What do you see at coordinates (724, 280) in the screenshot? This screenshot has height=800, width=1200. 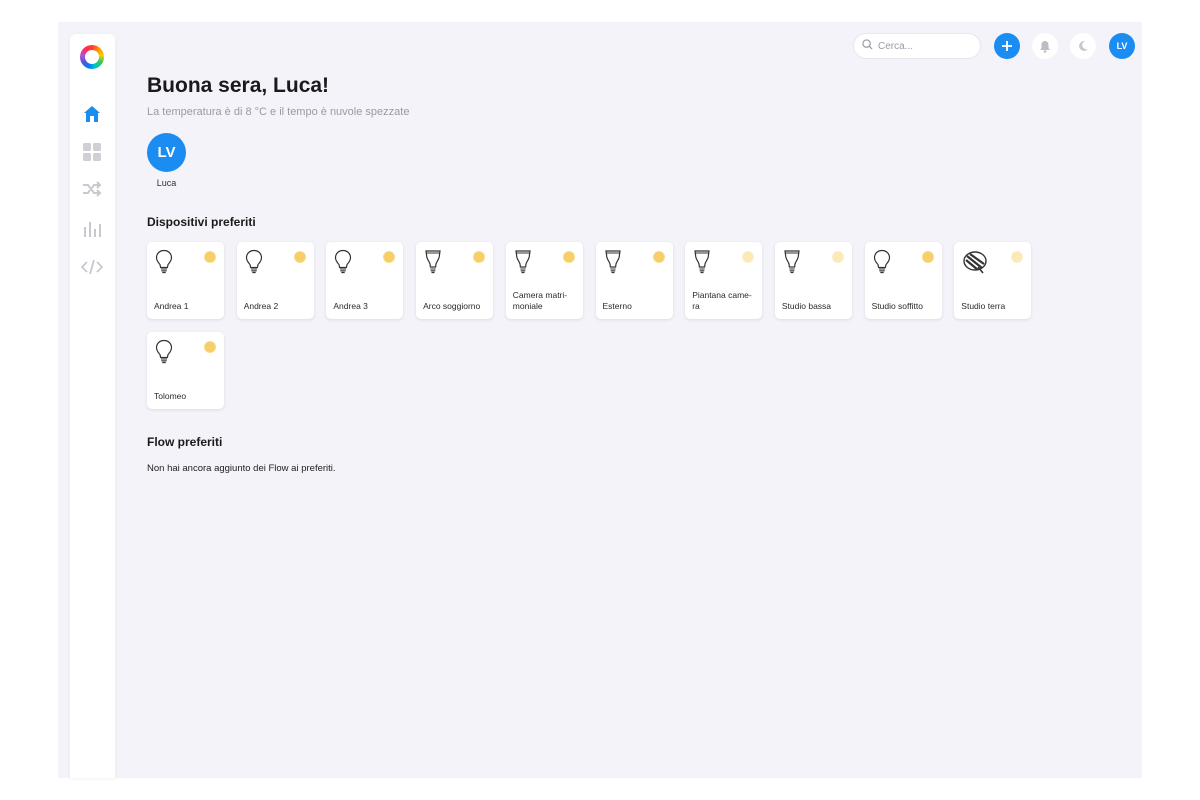 I see `device-card: Piantana came- ra` at bounding box center [724, 280].